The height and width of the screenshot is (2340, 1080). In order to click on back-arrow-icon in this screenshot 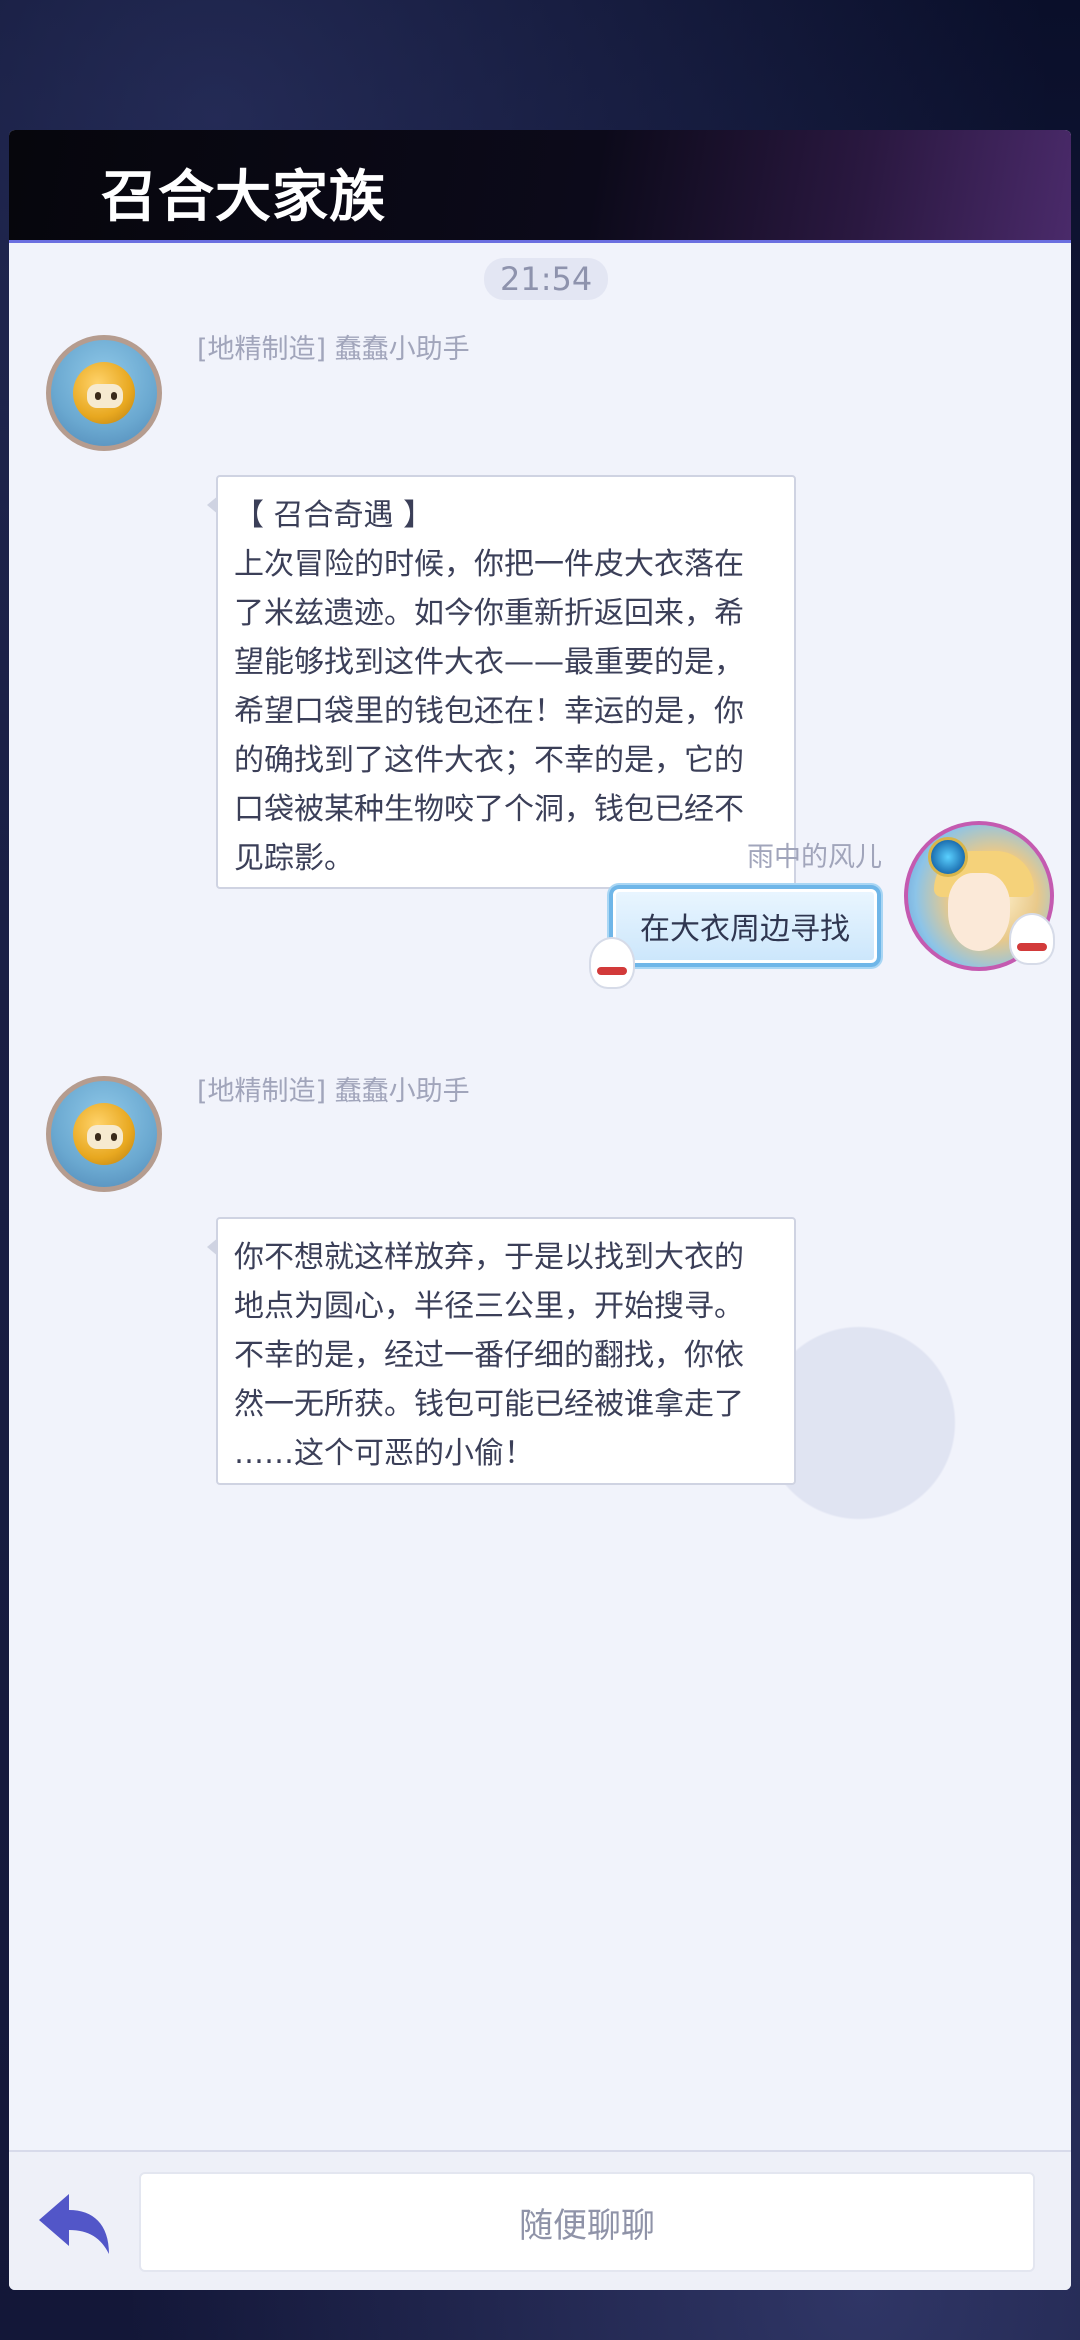, I will do `click(74, 2224)`.